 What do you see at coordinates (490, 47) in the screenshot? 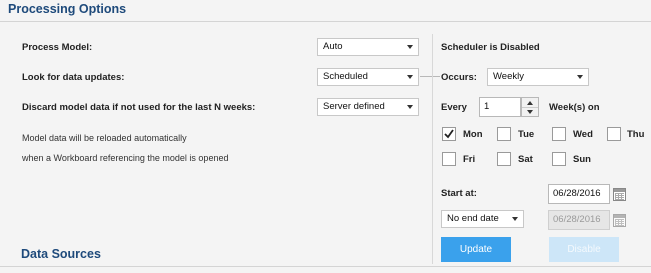
I see `scheduler-status: Scheduler is Disabled` at bounding box center [490, 47].